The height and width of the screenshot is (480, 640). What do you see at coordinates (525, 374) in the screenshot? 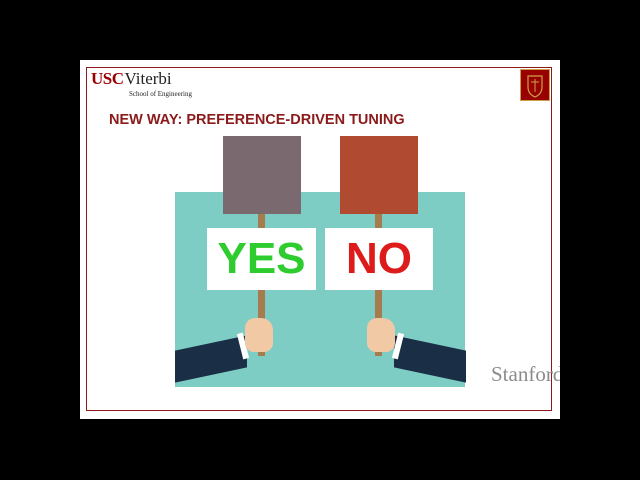
I see `stanford-watermark: Stanford` at bounding box center [525, 374].